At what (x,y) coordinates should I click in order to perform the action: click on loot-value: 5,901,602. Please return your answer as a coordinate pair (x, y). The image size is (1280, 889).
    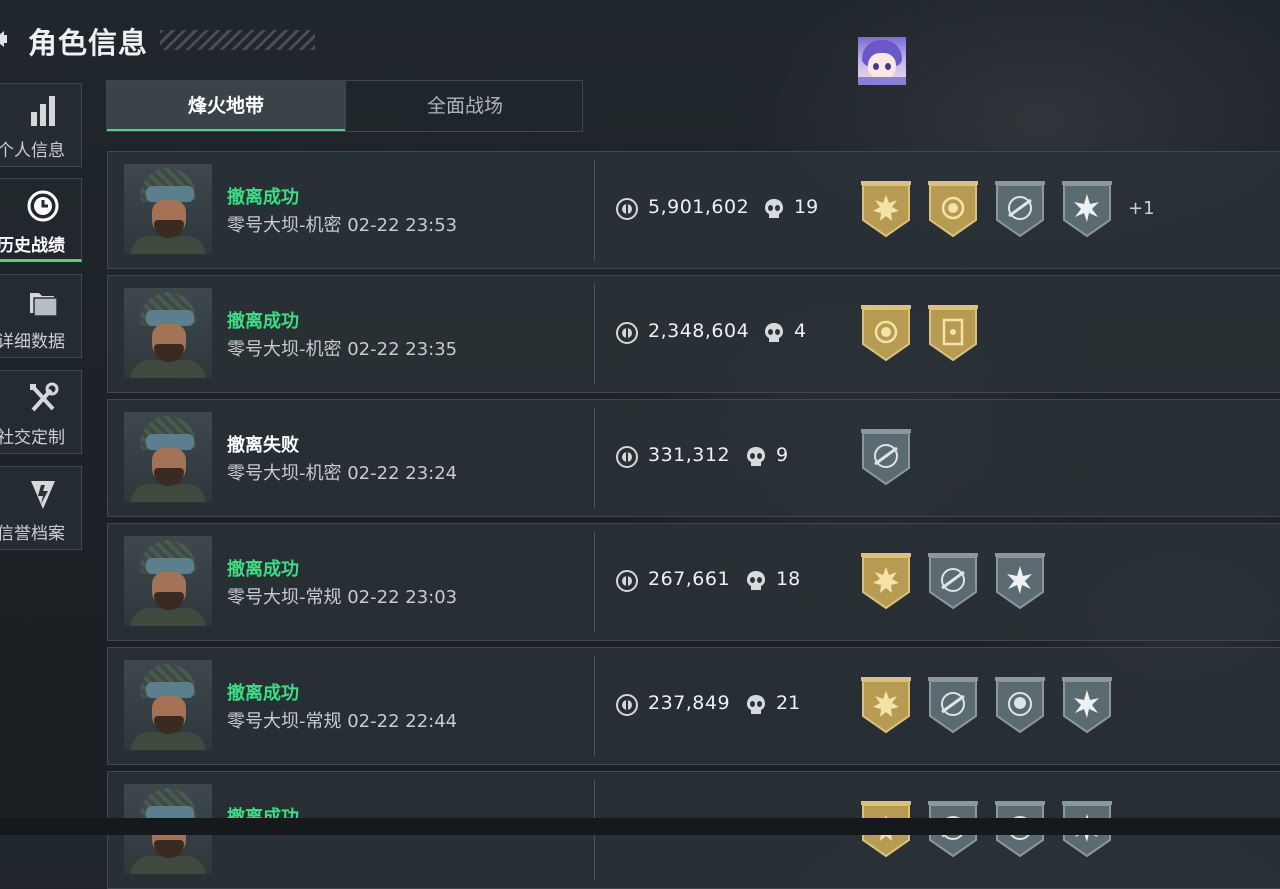
    Looking at the image, I should click on (699, 207).